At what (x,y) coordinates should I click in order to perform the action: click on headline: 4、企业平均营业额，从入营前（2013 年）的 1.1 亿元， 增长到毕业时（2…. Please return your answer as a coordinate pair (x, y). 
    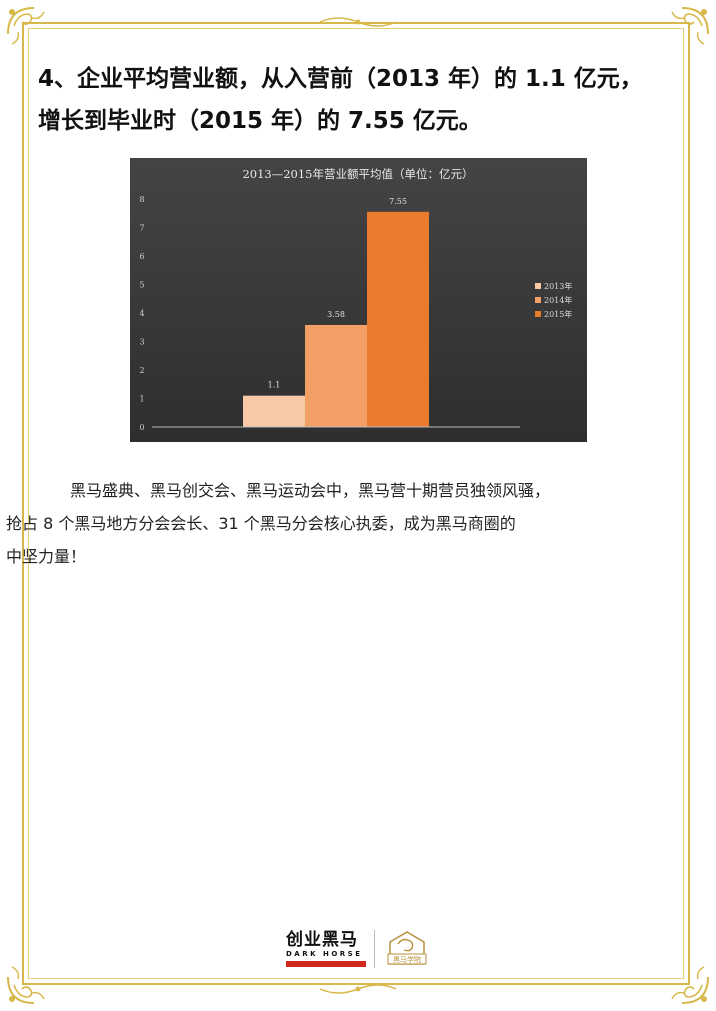
    Looking at the image, I should click on (358, 100).